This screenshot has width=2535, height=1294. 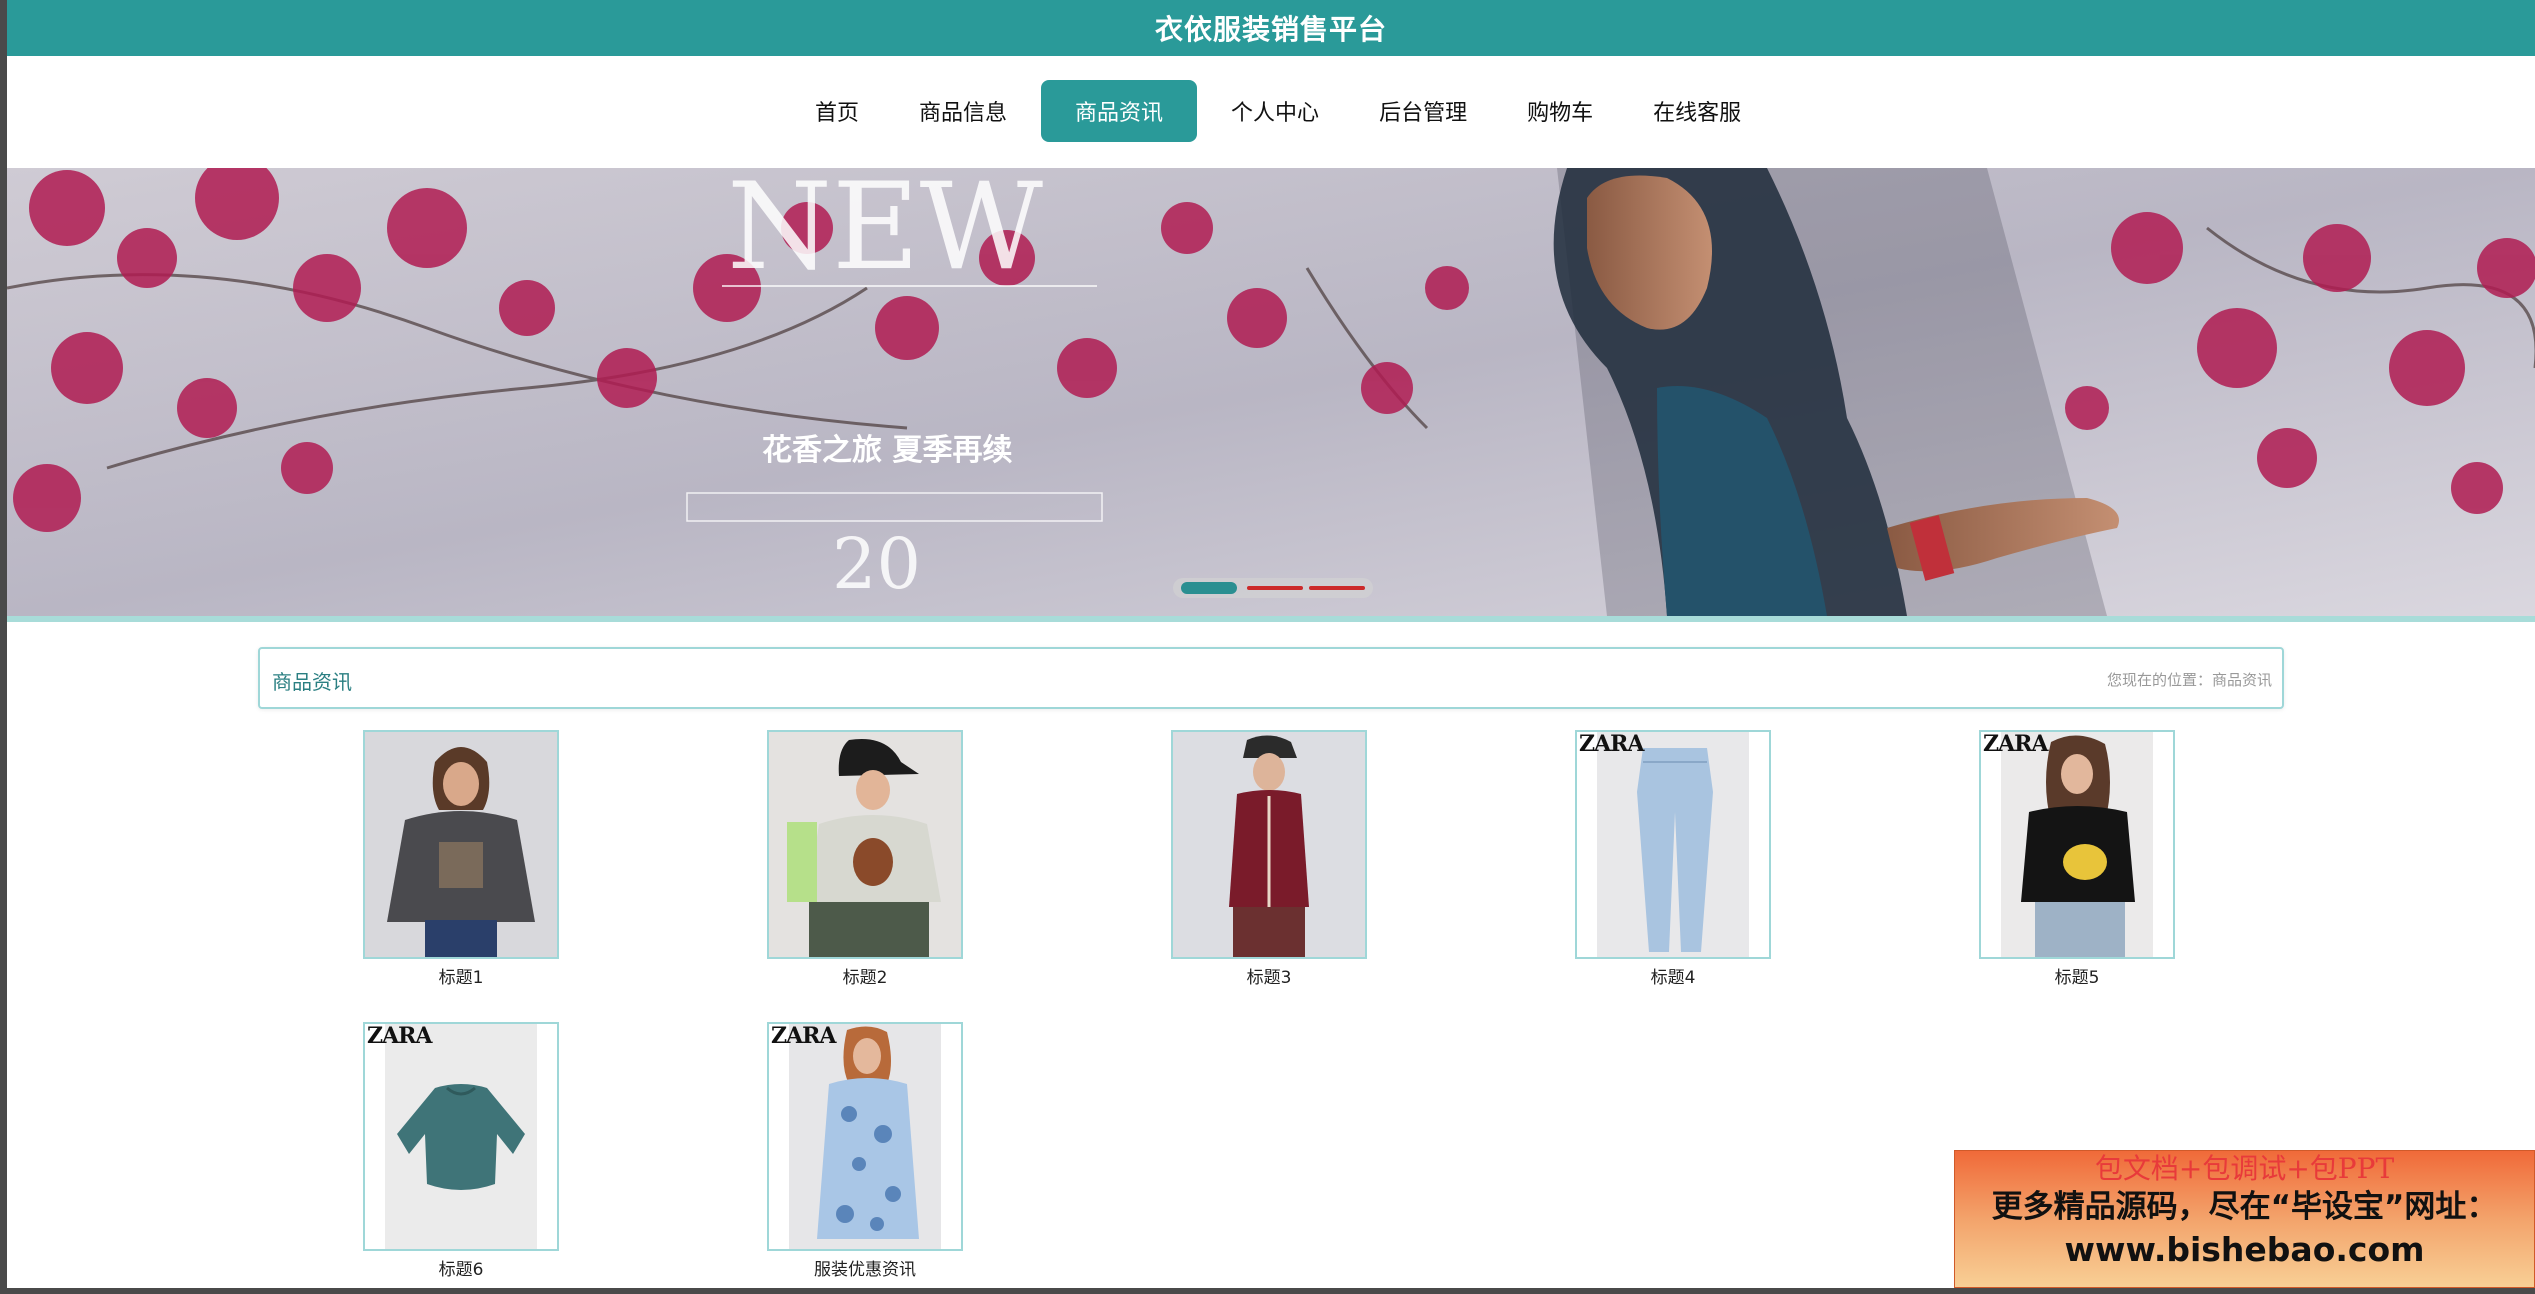 I want to click on breadcrumb: 您现在的位置：商品资讯, so click(x=2189, y=680).